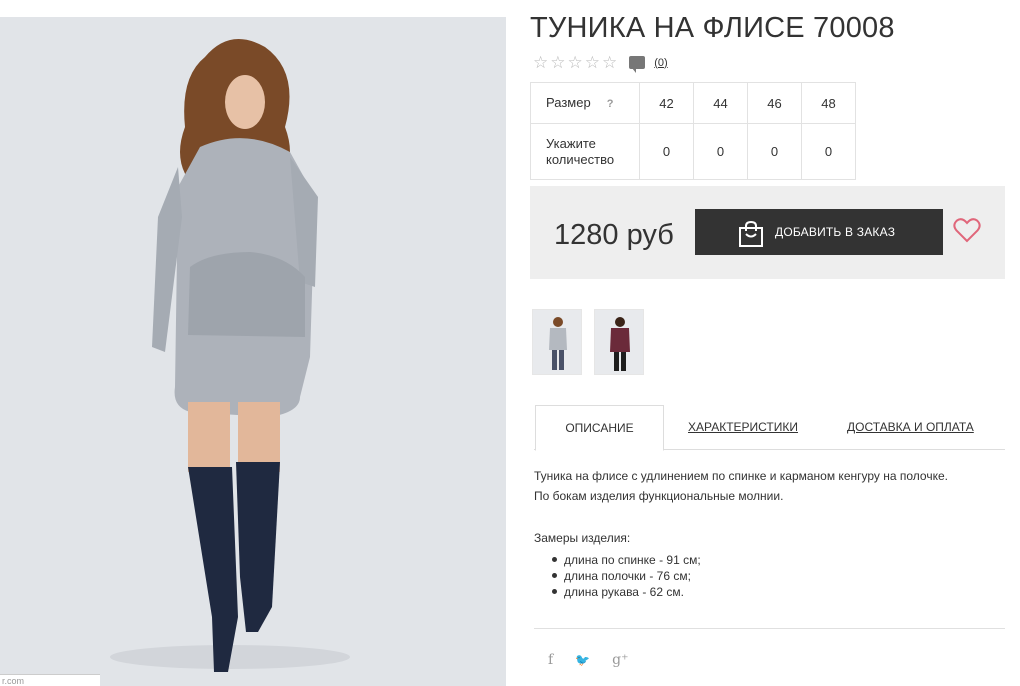 This screenshot has width=1020, height=686. I want to click on heart-icon, so click(967, 230).